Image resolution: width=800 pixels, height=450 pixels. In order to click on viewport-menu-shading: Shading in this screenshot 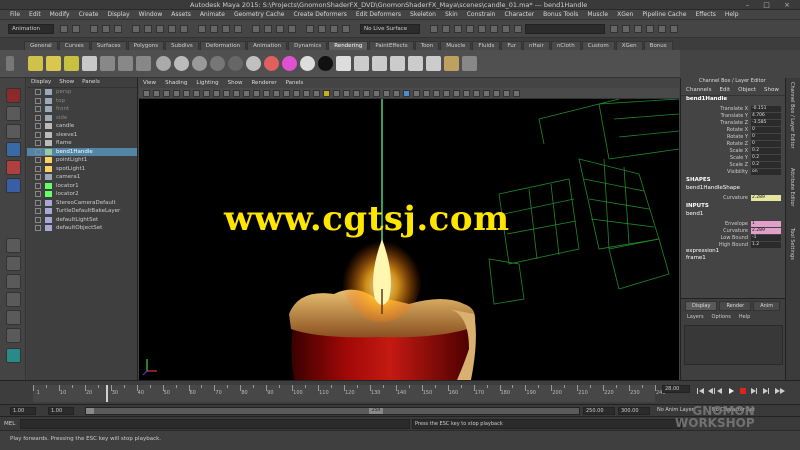, I will do `click(176, 83)`.